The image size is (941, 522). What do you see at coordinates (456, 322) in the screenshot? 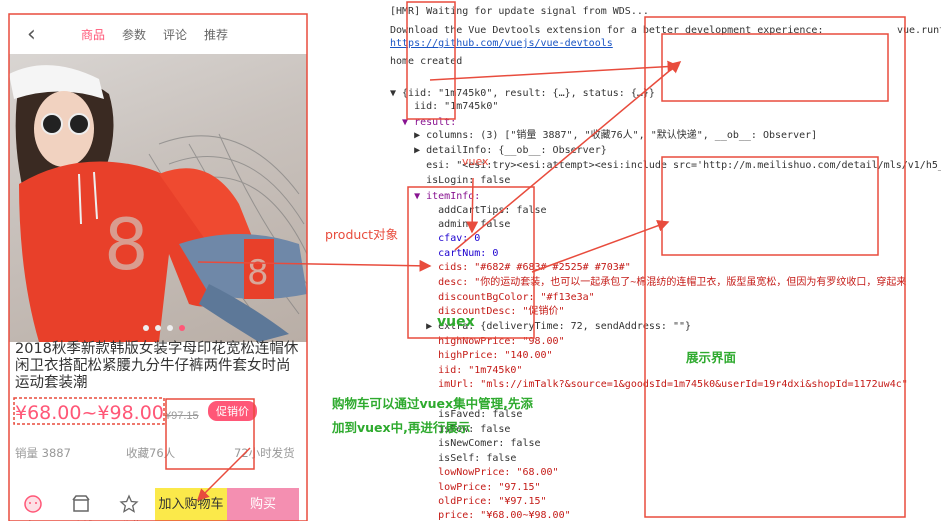
I see `annotation-vuex: vuex` at bounding box center [456, 322].